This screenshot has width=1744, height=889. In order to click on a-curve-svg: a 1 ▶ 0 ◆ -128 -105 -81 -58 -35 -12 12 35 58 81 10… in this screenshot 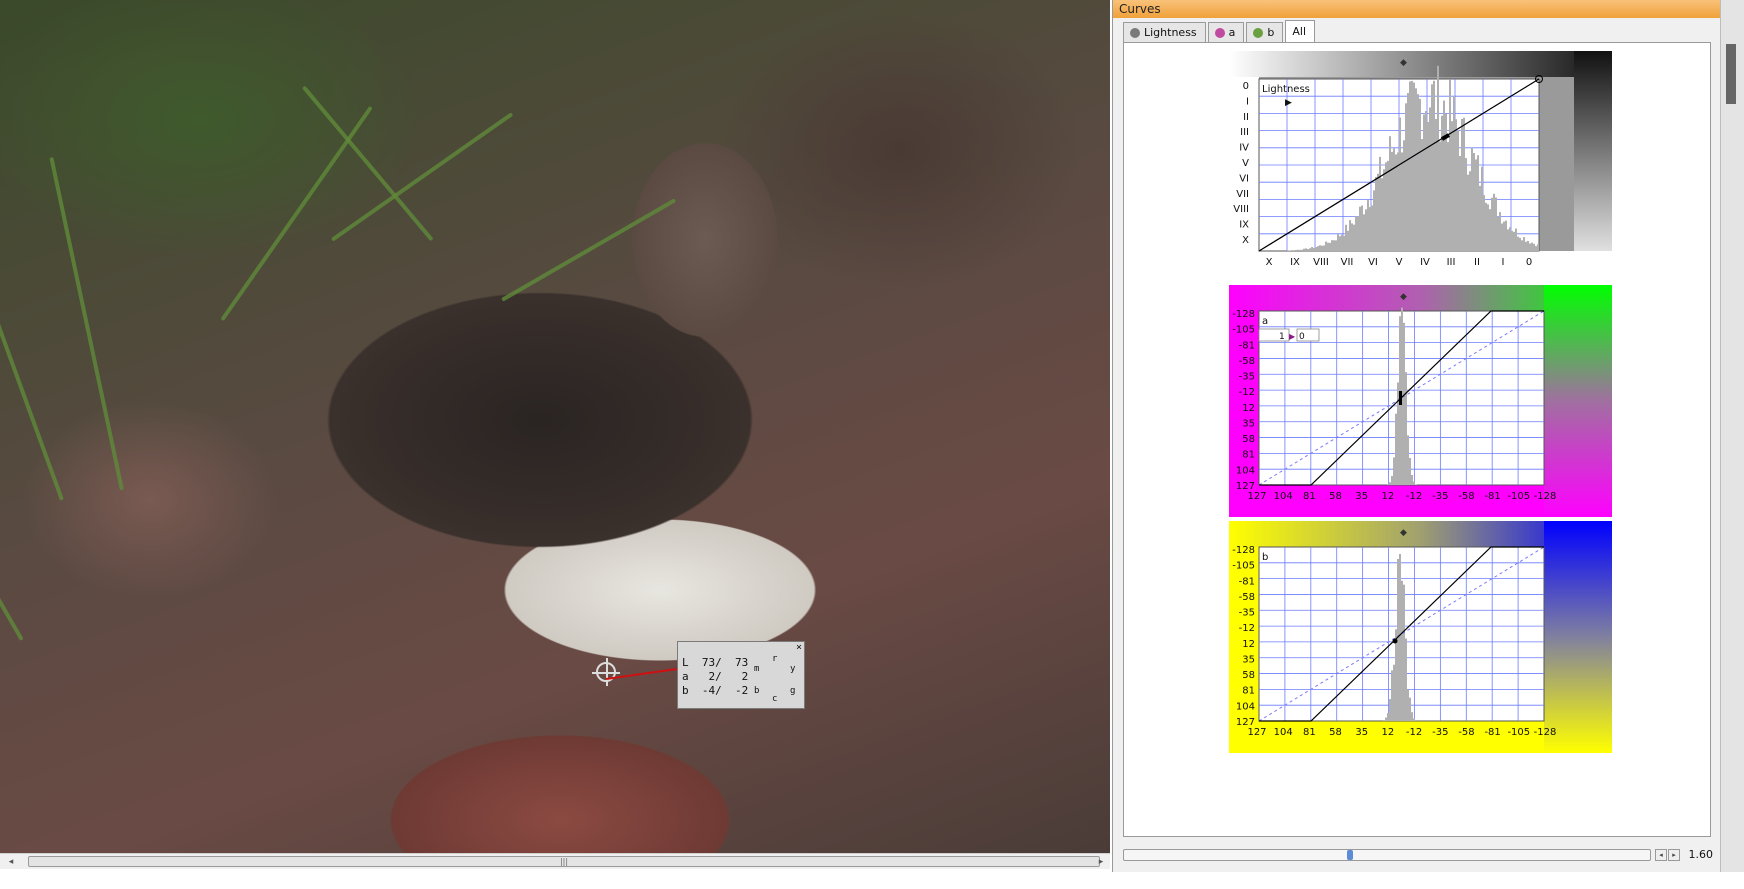, I will do `click(1420, 401)`.